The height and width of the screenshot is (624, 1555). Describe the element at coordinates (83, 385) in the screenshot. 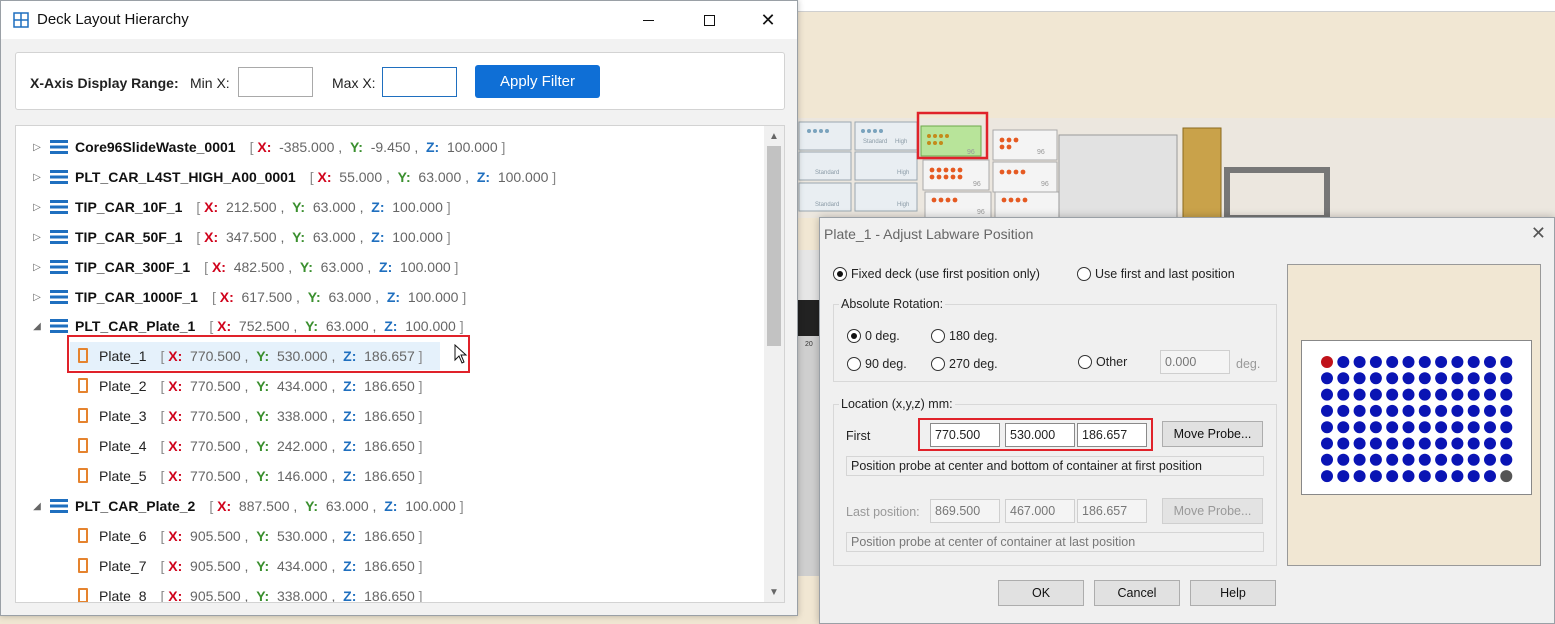

I see `plate-icon` at that location.